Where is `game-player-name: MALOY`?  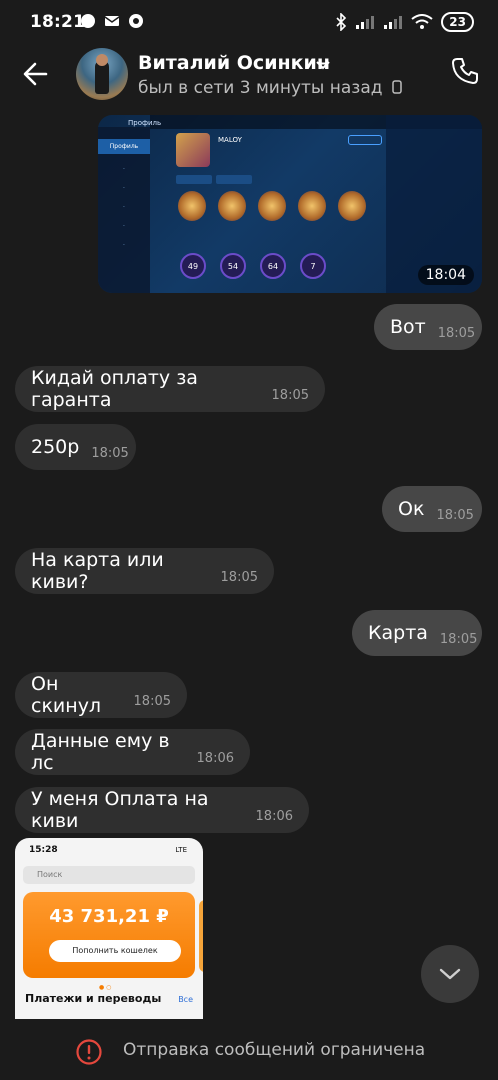 game-player-name: MALOY is located at coordinates (230, 140).